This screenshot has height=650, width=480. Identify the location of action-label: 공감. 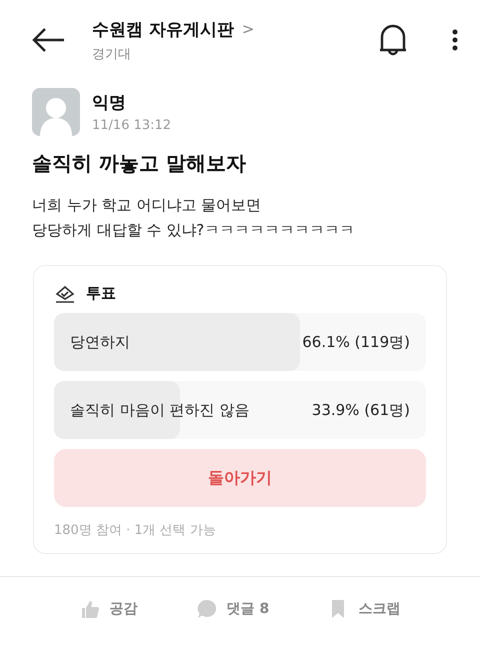
(124, 609).